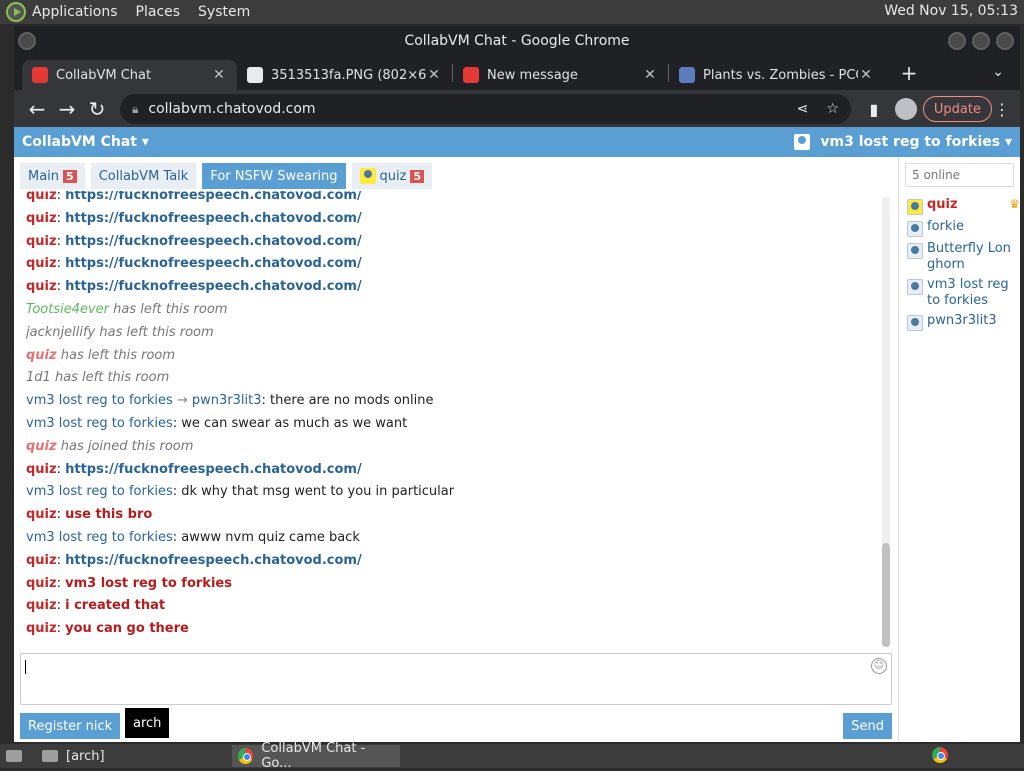 The width and height of the screenshot is (1024, 771). I want to click on user-list-item: quiz ♛, so click(963, 206).